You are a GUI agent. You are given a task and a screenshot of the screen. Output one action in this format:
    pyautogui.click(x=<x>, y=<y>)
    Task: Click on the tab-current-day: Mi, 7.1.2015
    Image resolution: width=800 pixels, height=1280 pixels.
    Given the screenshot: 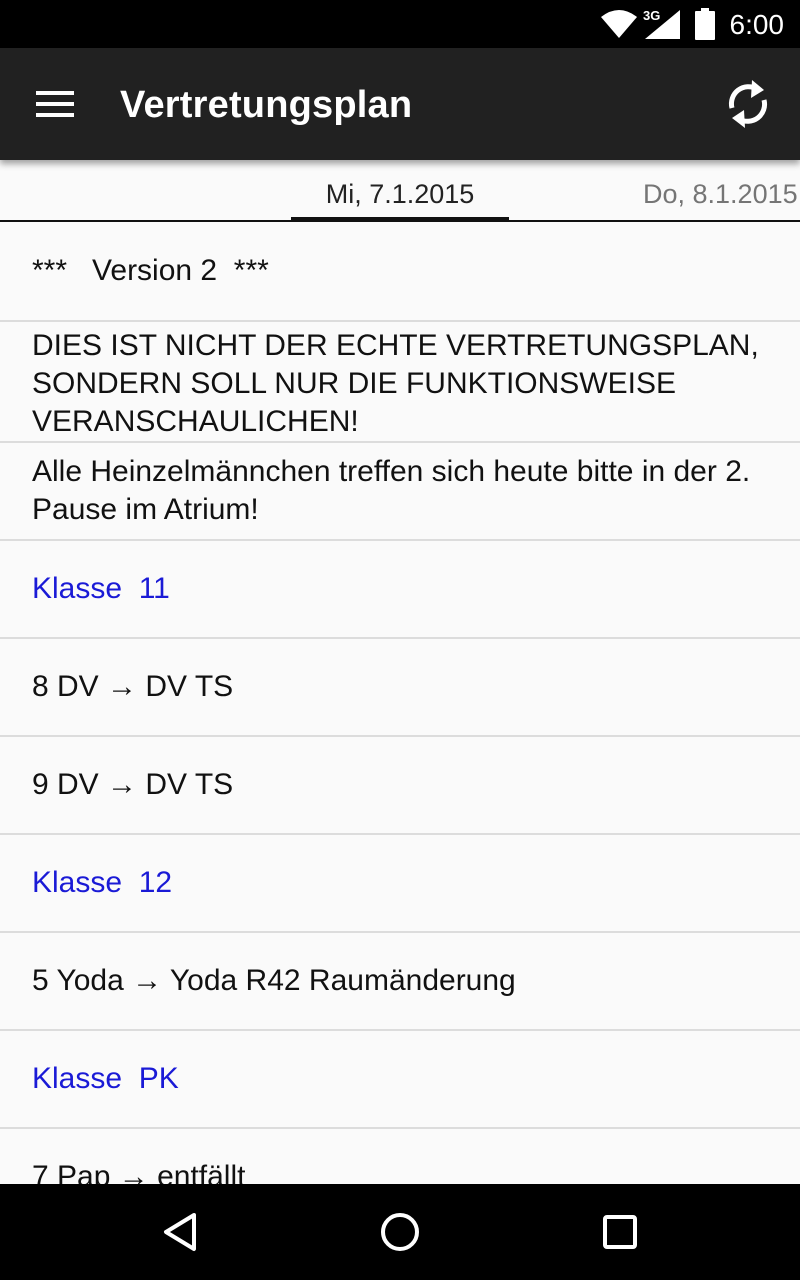 What is the action you would take?
    pyautogui.click(x=400, y=190)
    